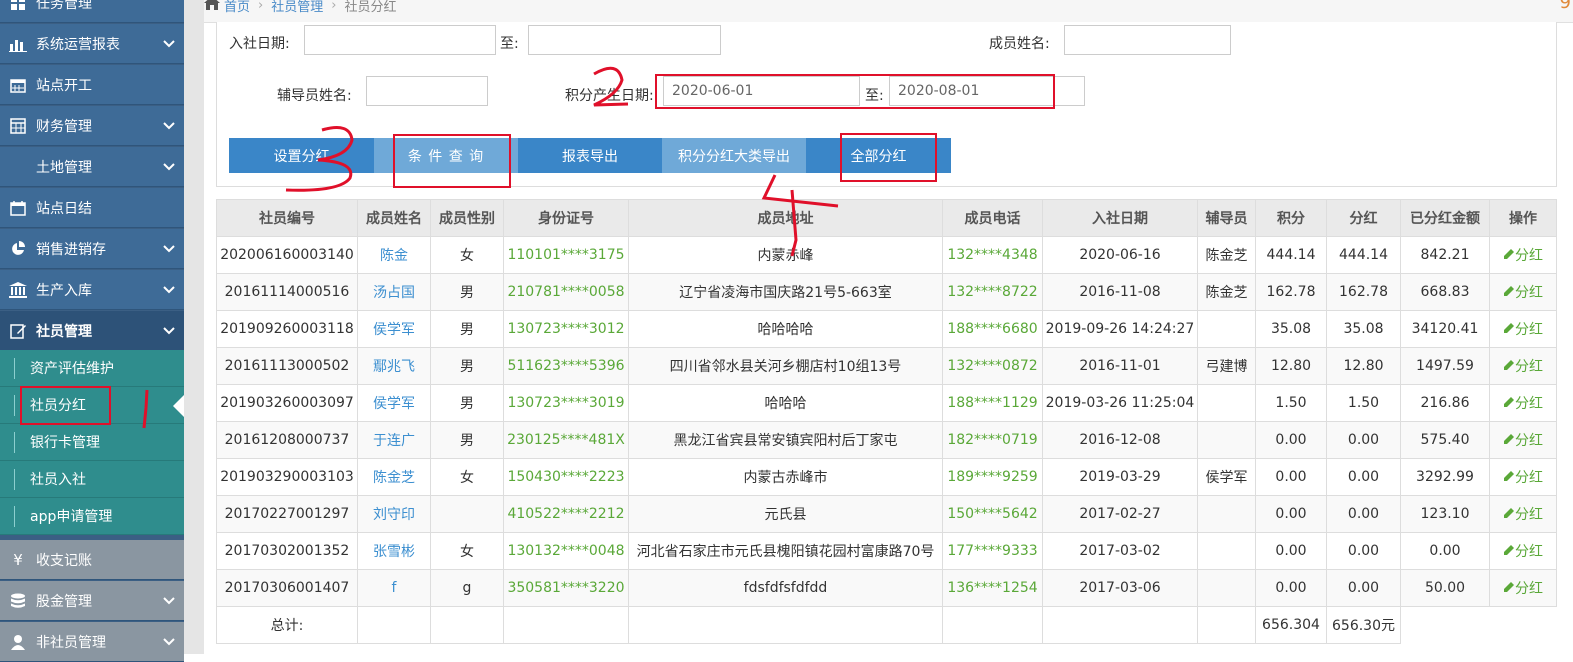 The image size is (1573, 662). What do you see at coordinates (394, 255) in the screenshot?
I see `member-name-link: 陈金` at bounding box center [394, 255].